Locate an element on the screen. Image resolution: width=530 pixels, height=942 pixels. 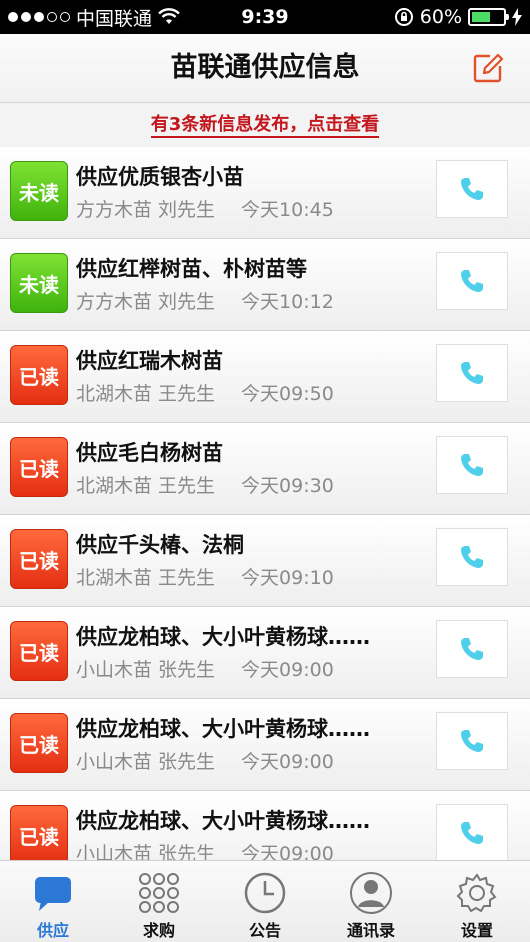
list-item: 未读 供应红榉树苗、朴树苗等 方方木苗 刘先生 今天10:12 is located at coordinates (265, 285).